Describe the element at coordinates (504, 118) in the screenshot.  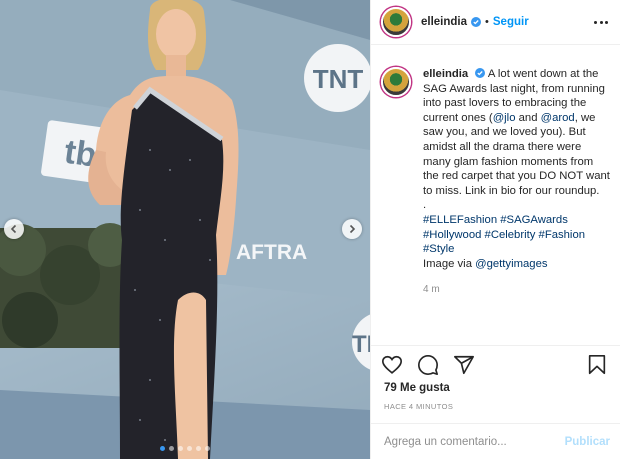
I see `mention-jlo: @jlo` at that location.